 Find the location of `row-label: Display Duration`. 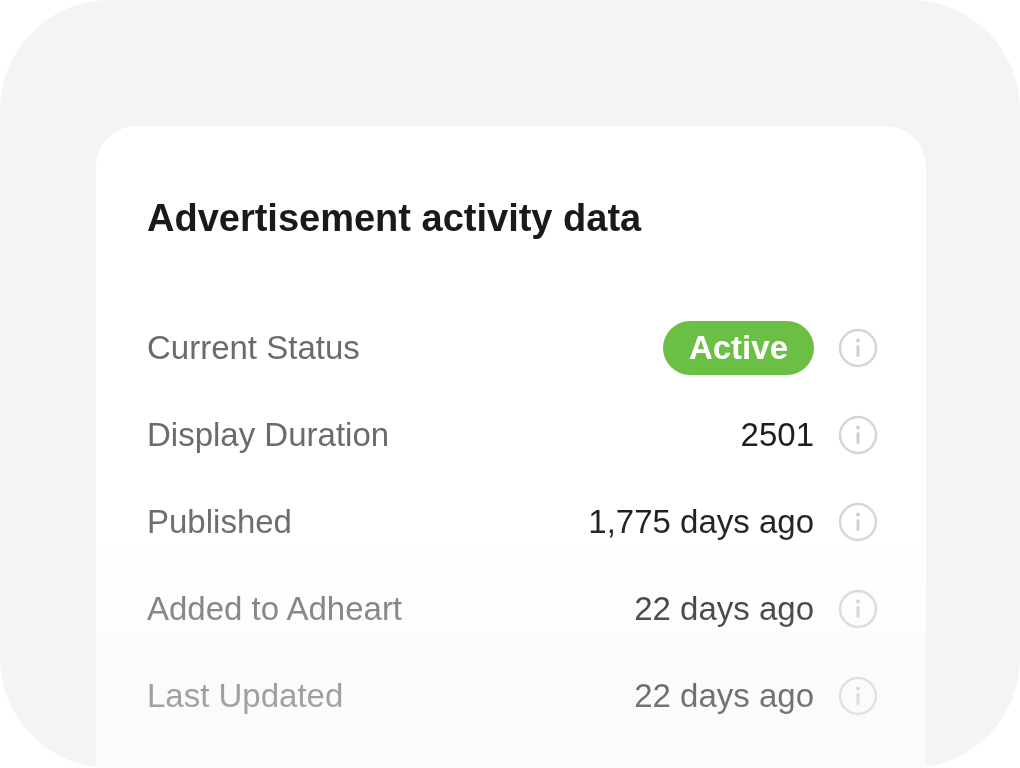

row-label: Display Duration is located at coordinates (269, 434).